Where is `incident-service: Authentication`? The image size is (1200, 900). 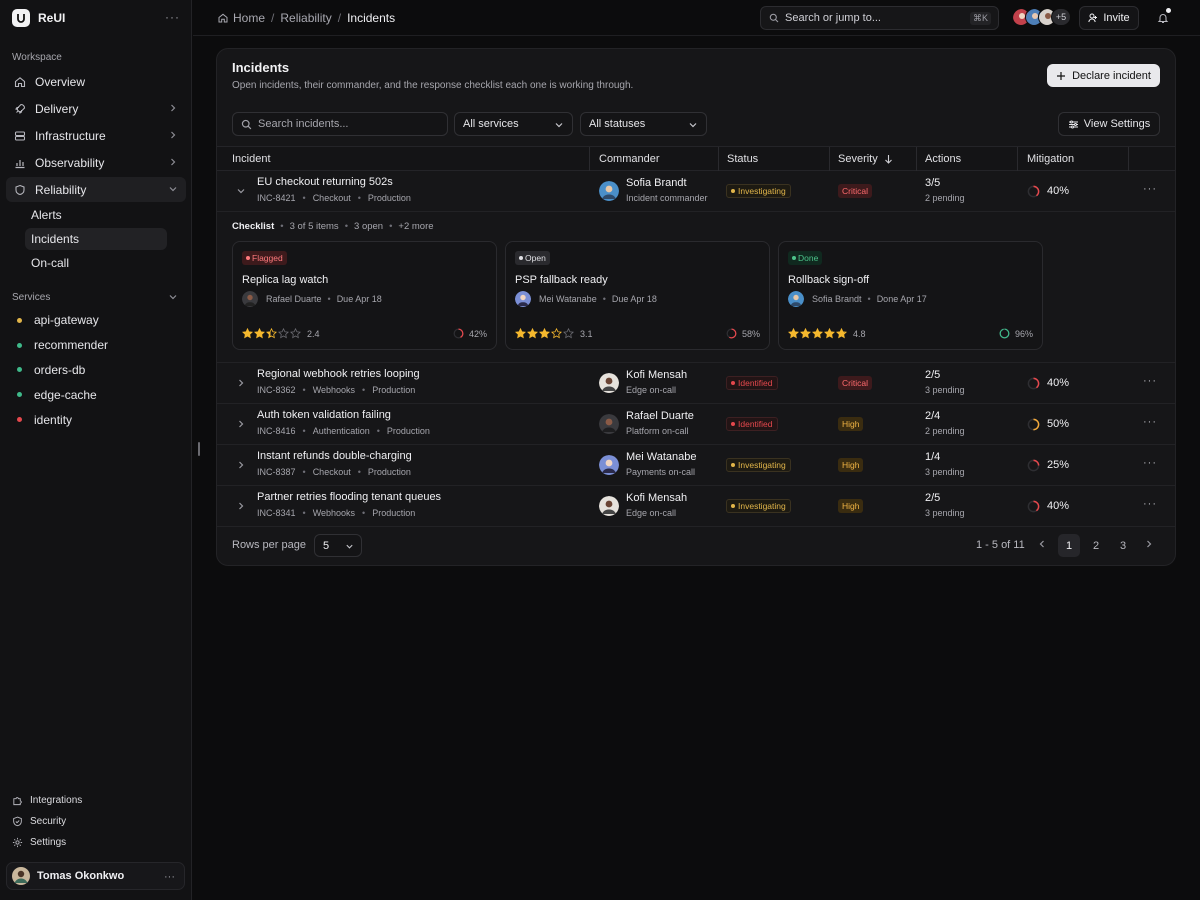
incident-service: Authentication is located at coordinates (341, 431).